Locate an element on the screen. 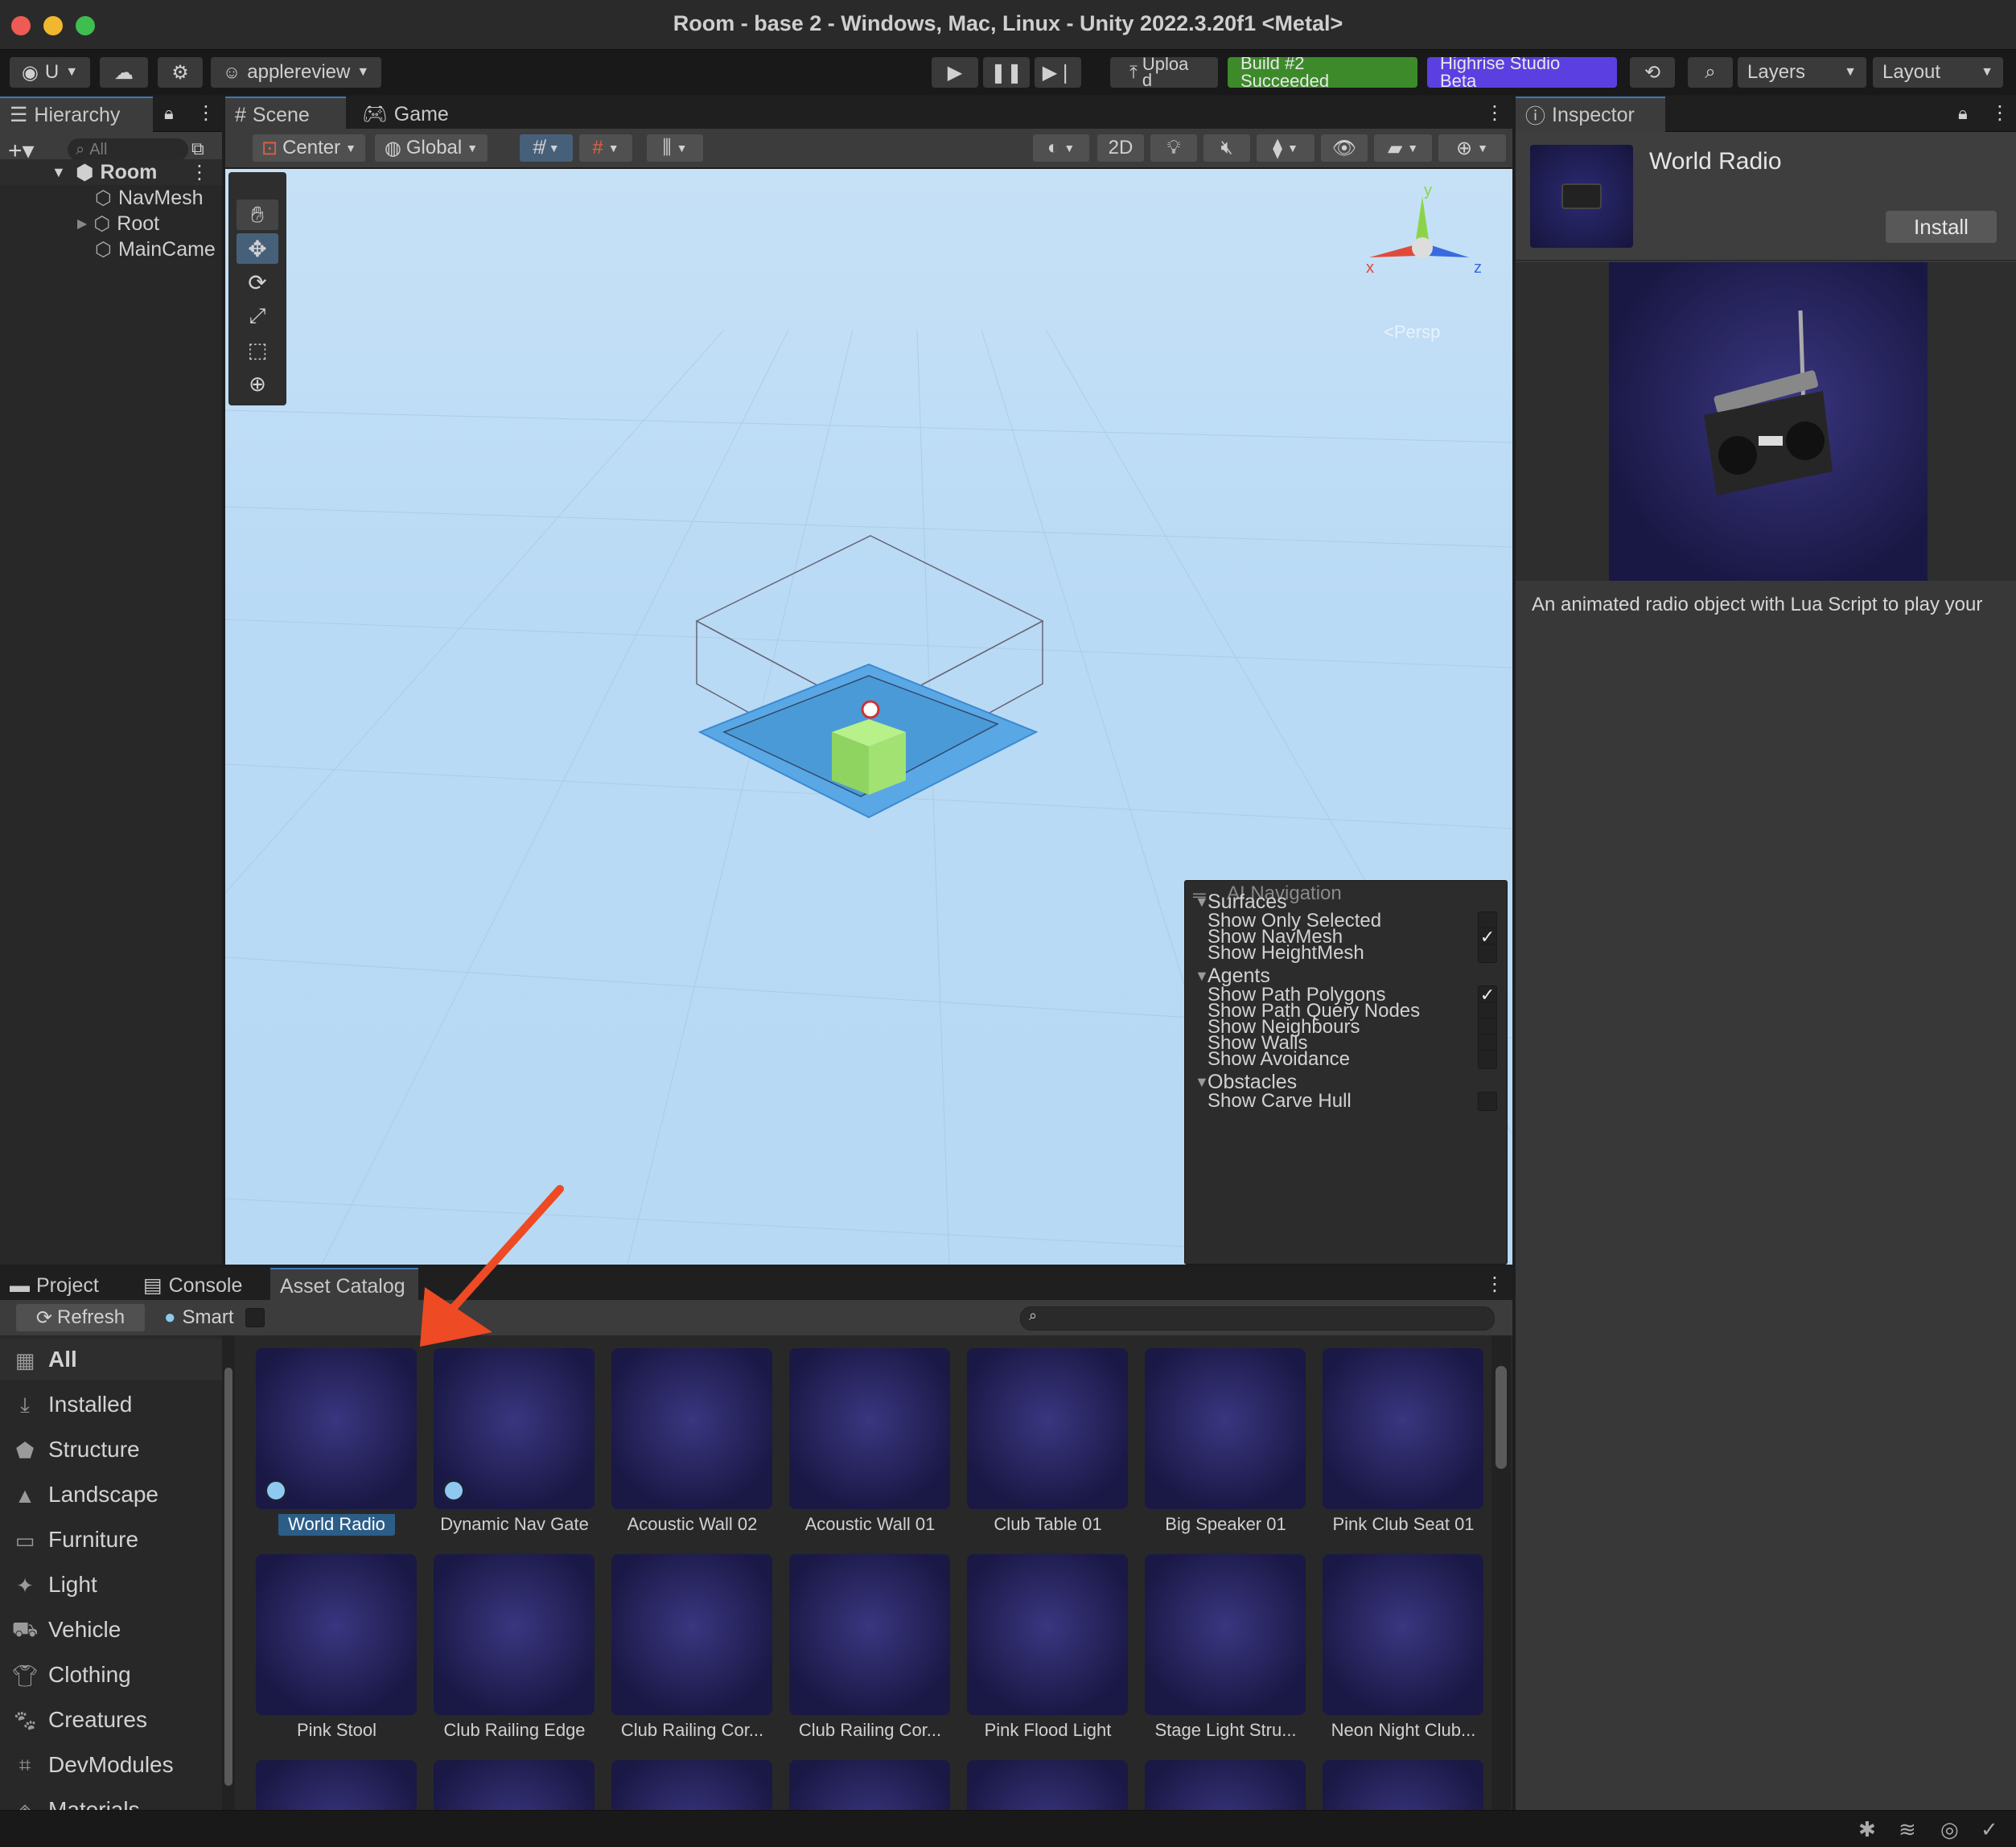  asset-card-label: Club Railing Edge is located at coordinates (514, 1732).